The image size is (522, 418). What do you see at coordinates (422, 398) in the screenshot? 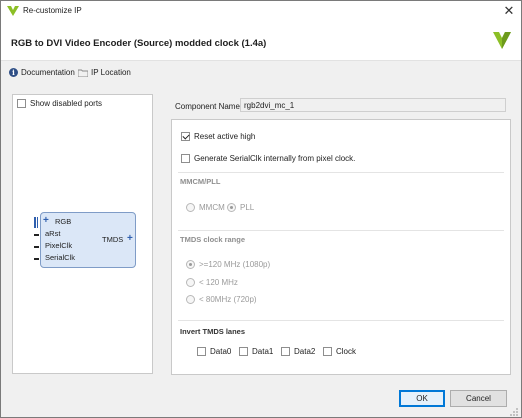
I see `ok-button: OK` at bounding box center [422, 398].